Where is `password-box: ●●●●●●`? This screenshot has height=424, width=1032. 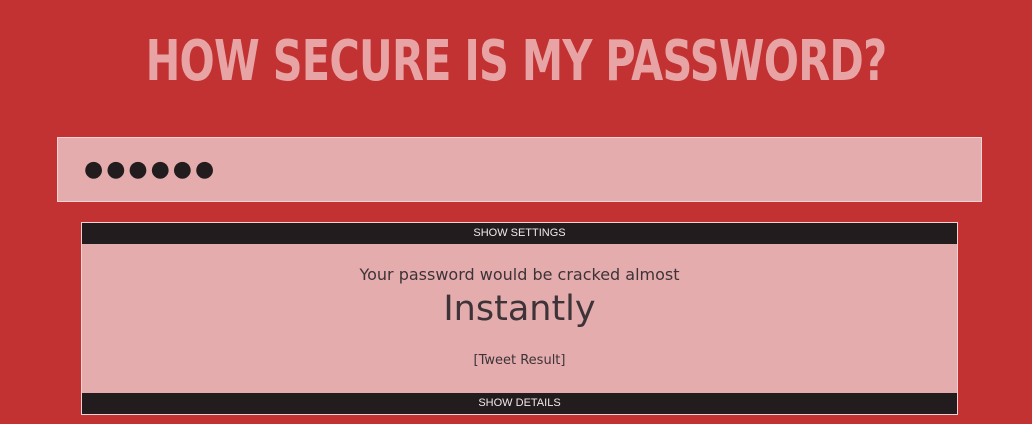
password-box: ●●●●●● is located at coordinates (519, 169).